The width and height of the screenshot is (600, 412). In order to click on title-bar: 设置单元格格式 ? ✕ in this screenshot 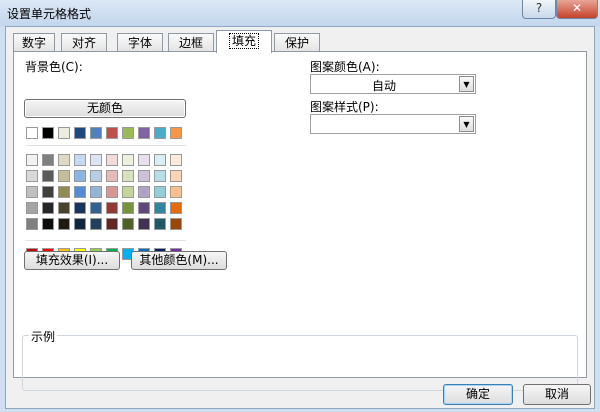, I will do `click(300, 13)`.